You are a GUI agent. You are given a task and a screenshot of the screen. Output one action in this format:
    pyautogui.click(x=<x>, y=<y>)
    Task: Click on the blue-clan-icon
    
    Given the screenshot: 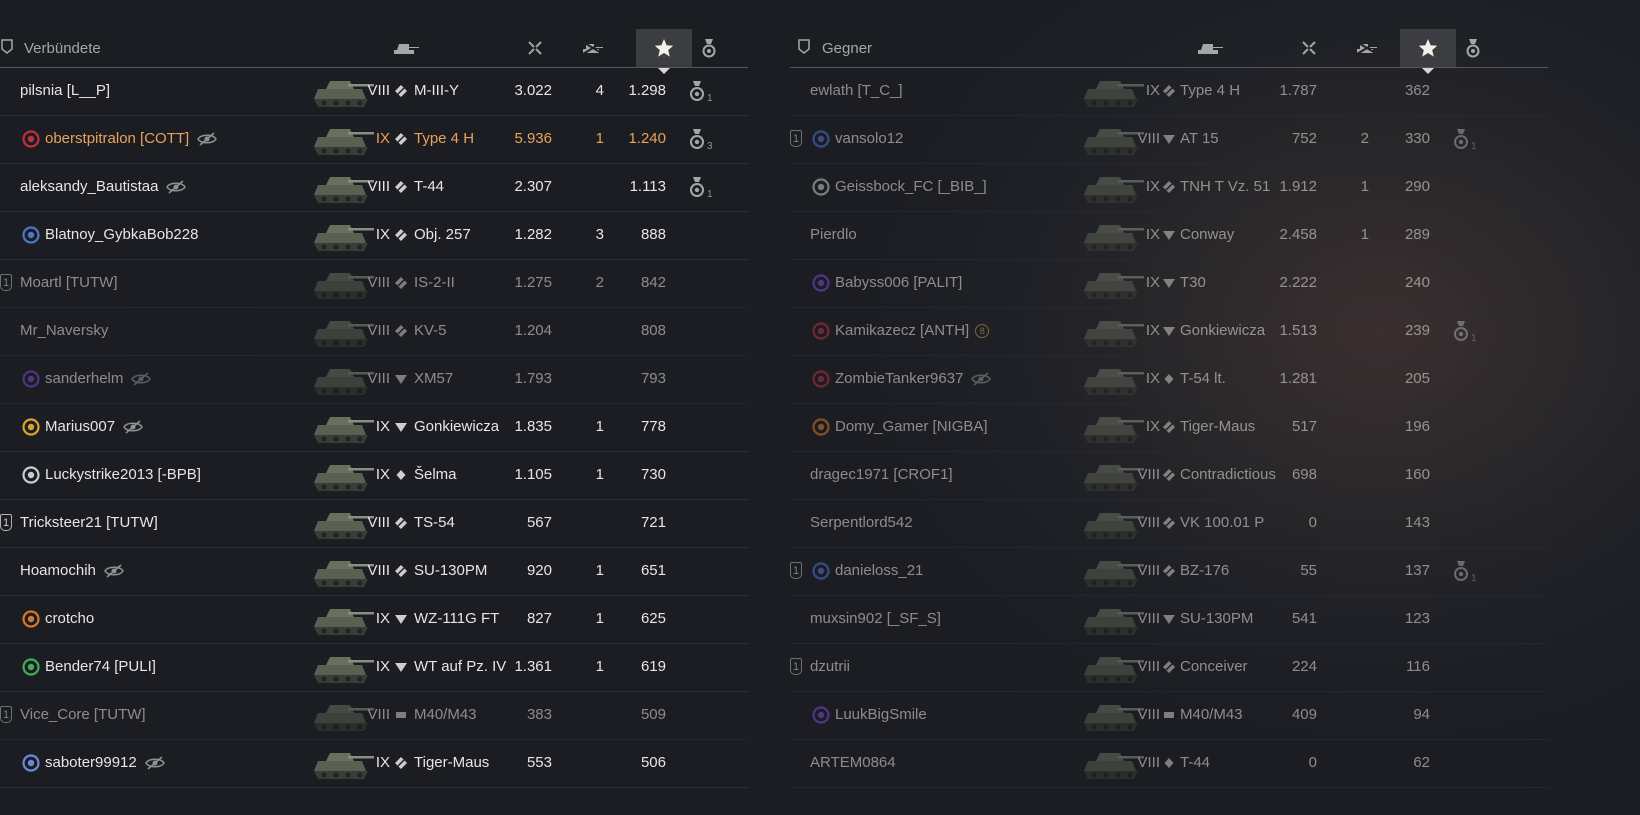 What is the action you would take?
    pyautogui.click(x=31, y=235)
    